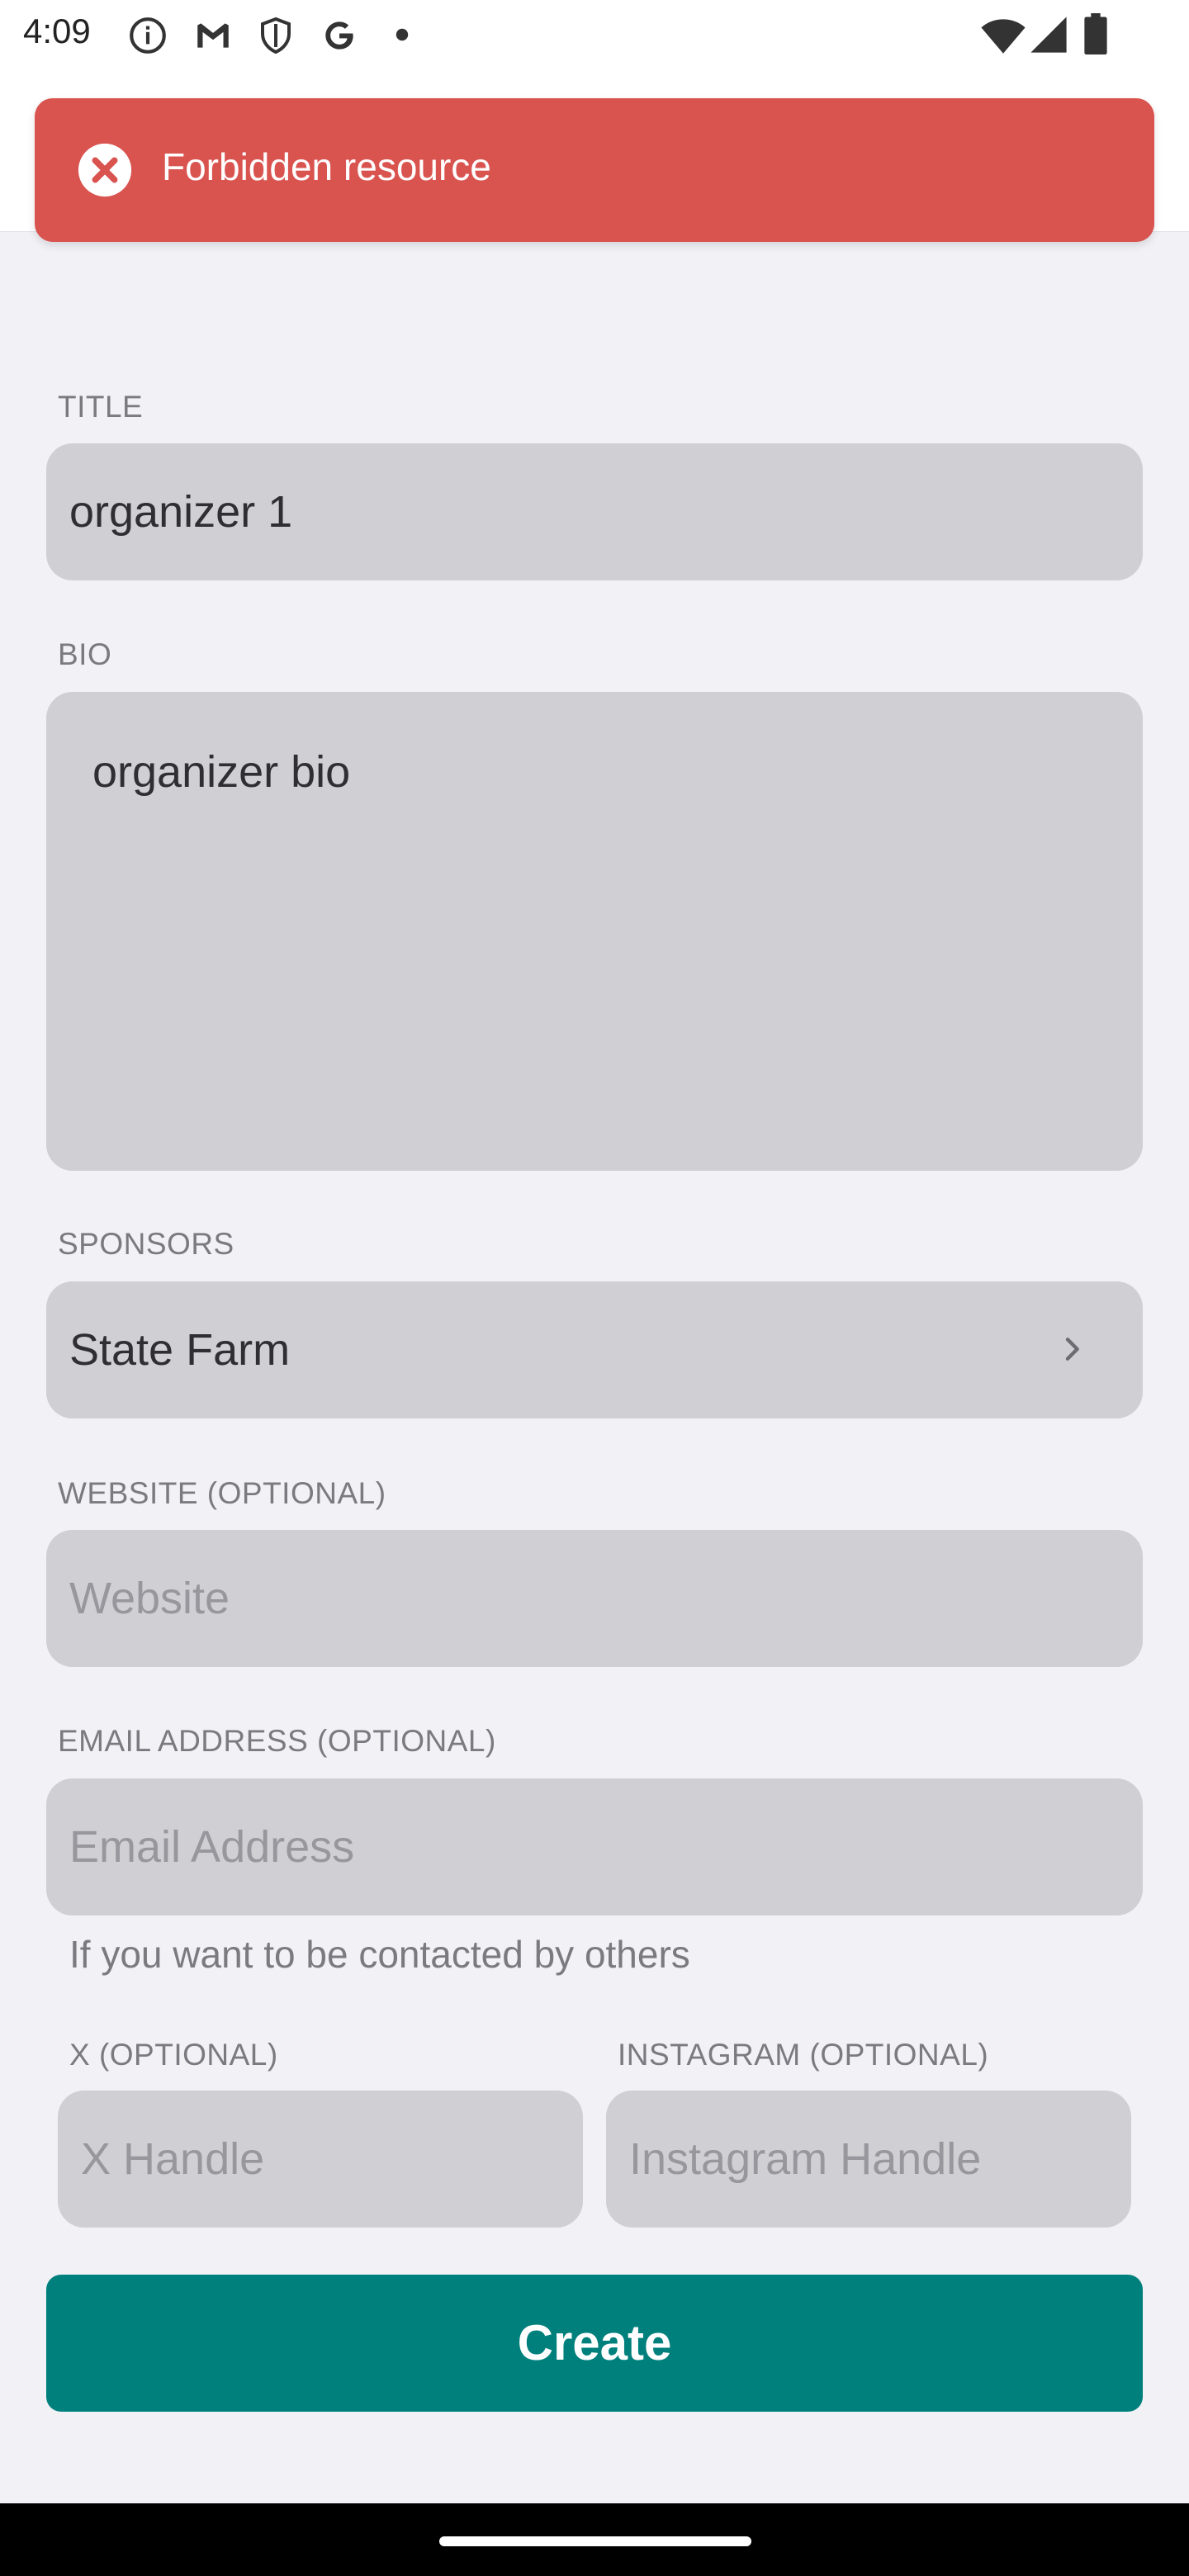 Image resolution: width=1189 pixels, height=2576 pixels. What do you see at coordinates (803, 2055) in the screenshot?
I see `instagram-label: INSTAGRAM (OPTIONAL)` at bounding box center [803, 2055].